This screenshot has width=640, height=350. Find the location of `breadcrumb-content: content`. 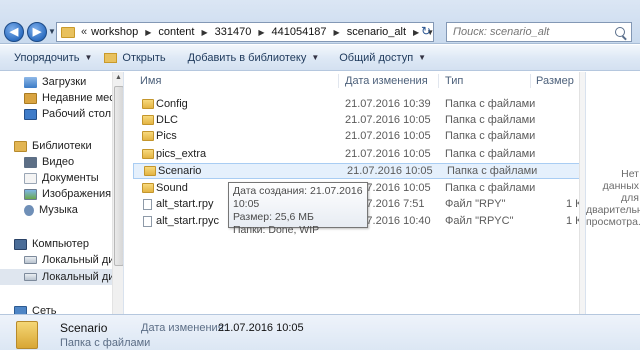

breadcrumb-content: content is located at coordinates (176, 32).